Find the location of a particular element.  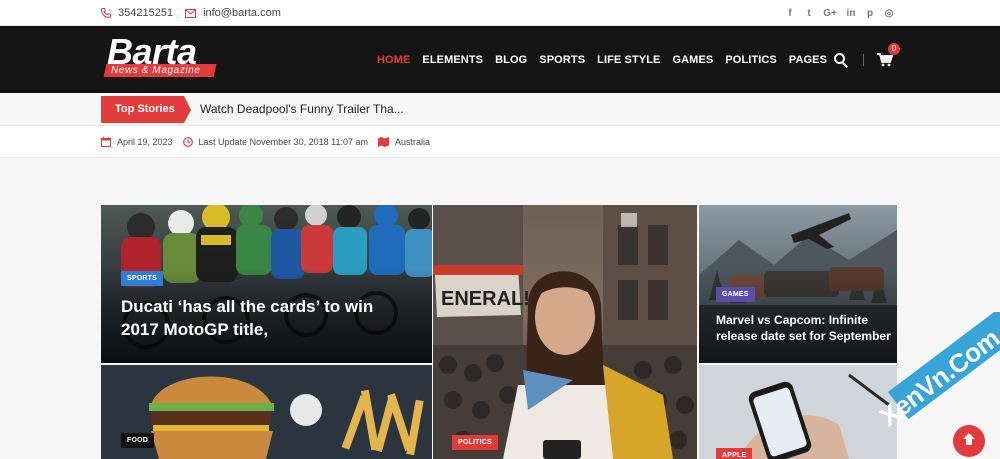

arrow-up-icon is located at coordinates (969, 441).